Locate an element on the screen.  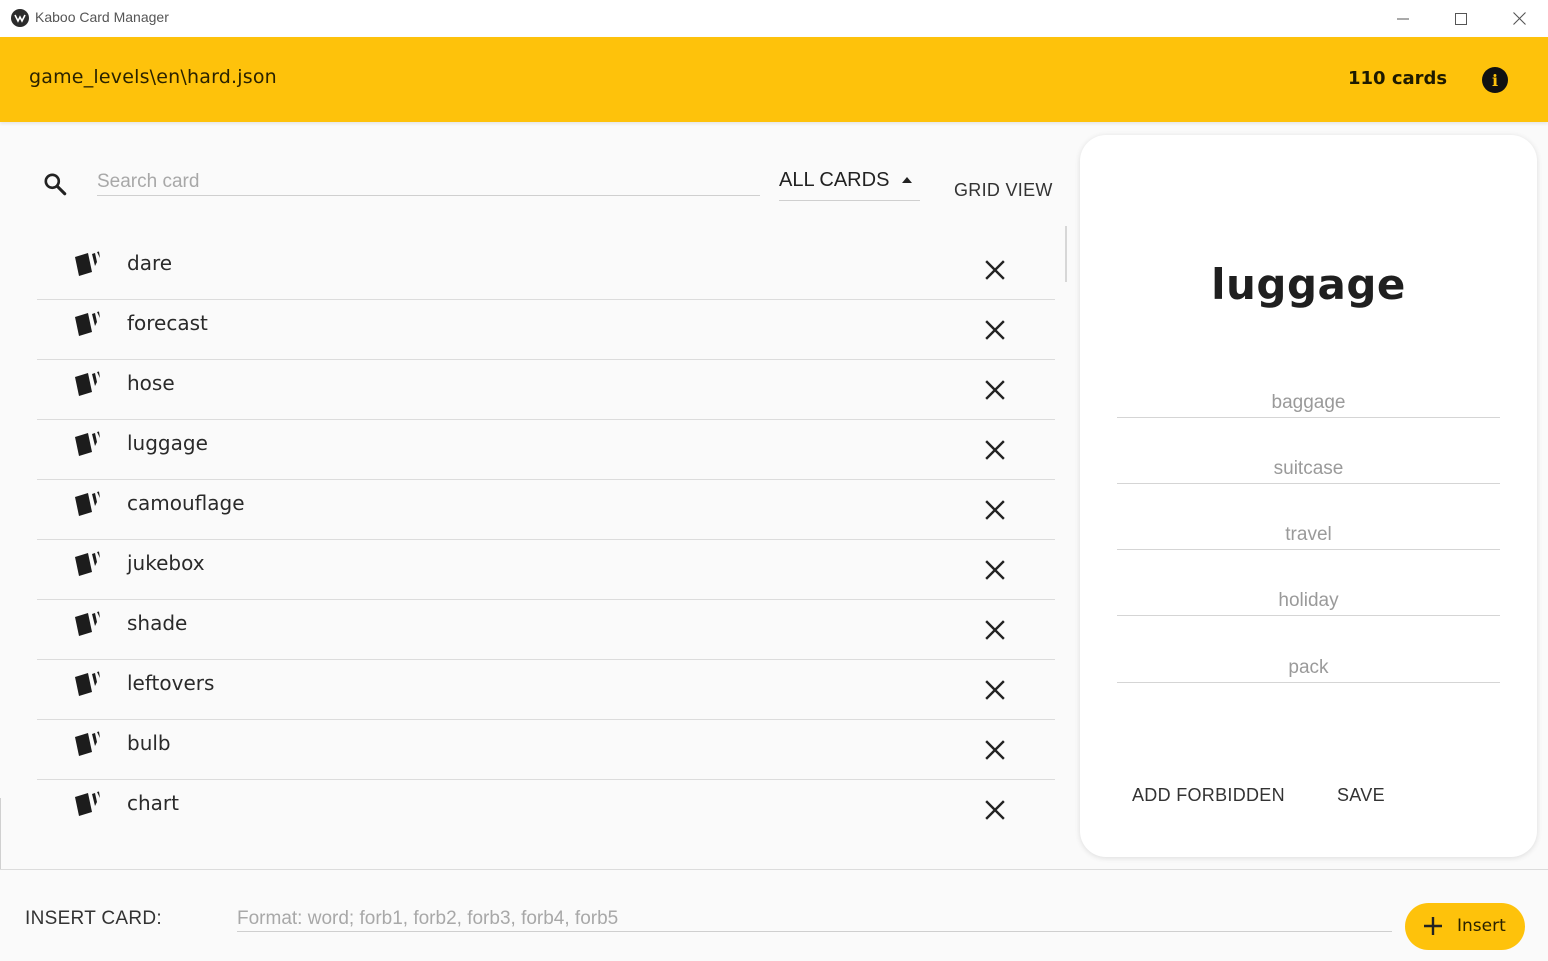
card-row: jukebox is located at coordinates (546, 570).